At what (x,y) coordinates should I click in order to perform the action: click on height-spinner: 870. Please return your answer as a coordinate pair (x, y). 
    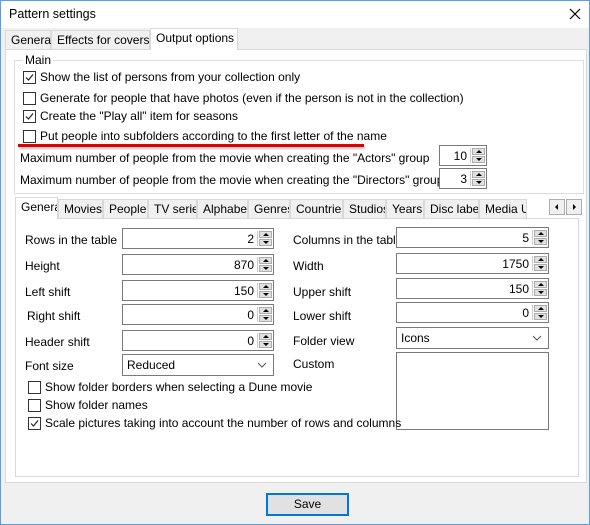
    Looking at the image, I should click on (198, 264).